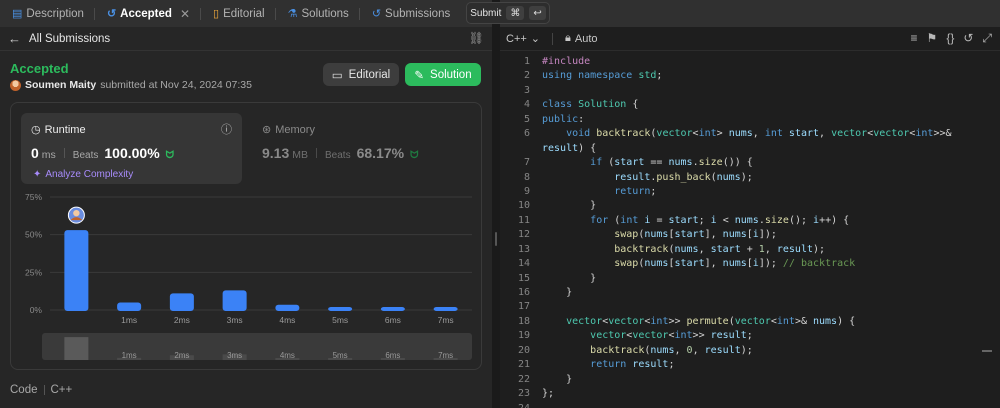 The image size is (1000, 408). I want to click on code-line: 5 public:, so click(750, 120).